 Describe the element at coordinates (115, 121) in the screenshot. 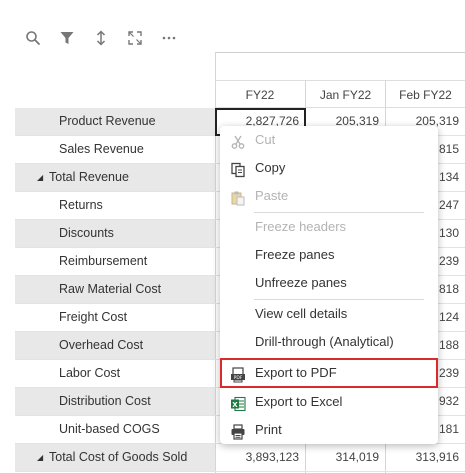

I see `row-label: Product Revenue` at that location.